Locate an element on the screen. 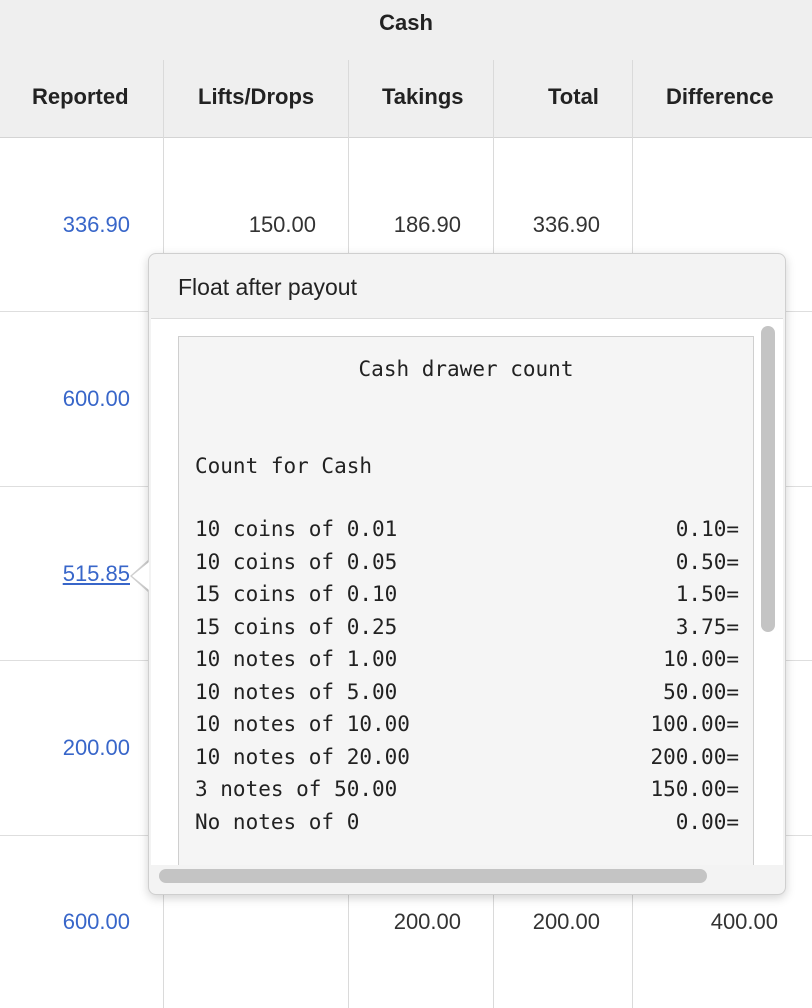 This screenshot has width=812, height=1008. denomination-amount: 150.00= is located at coordinates (694, 789).